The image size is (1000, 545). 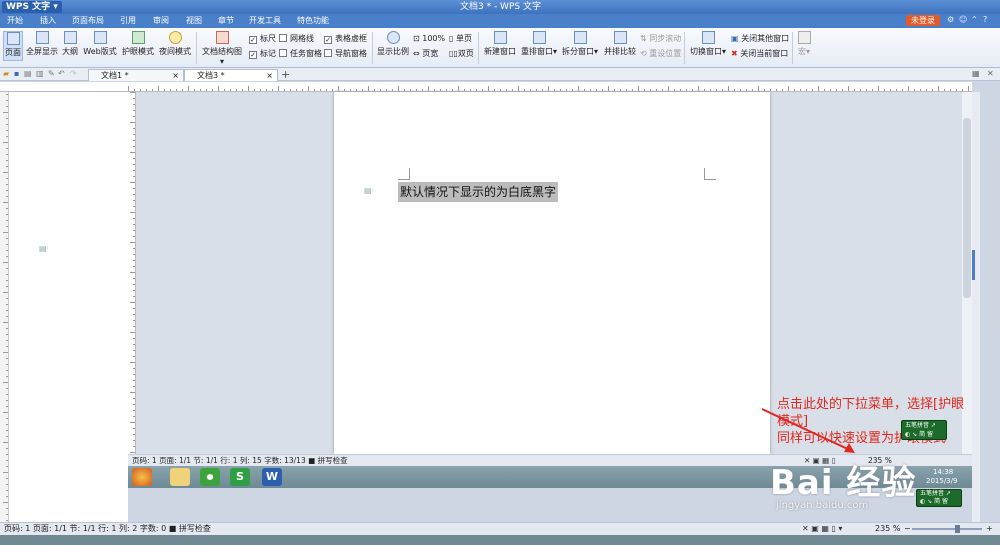 What do you see at coordinates (13, 46) in the screenshot?
I see `page-view-button: 页面` at bounding box center [13, 46].